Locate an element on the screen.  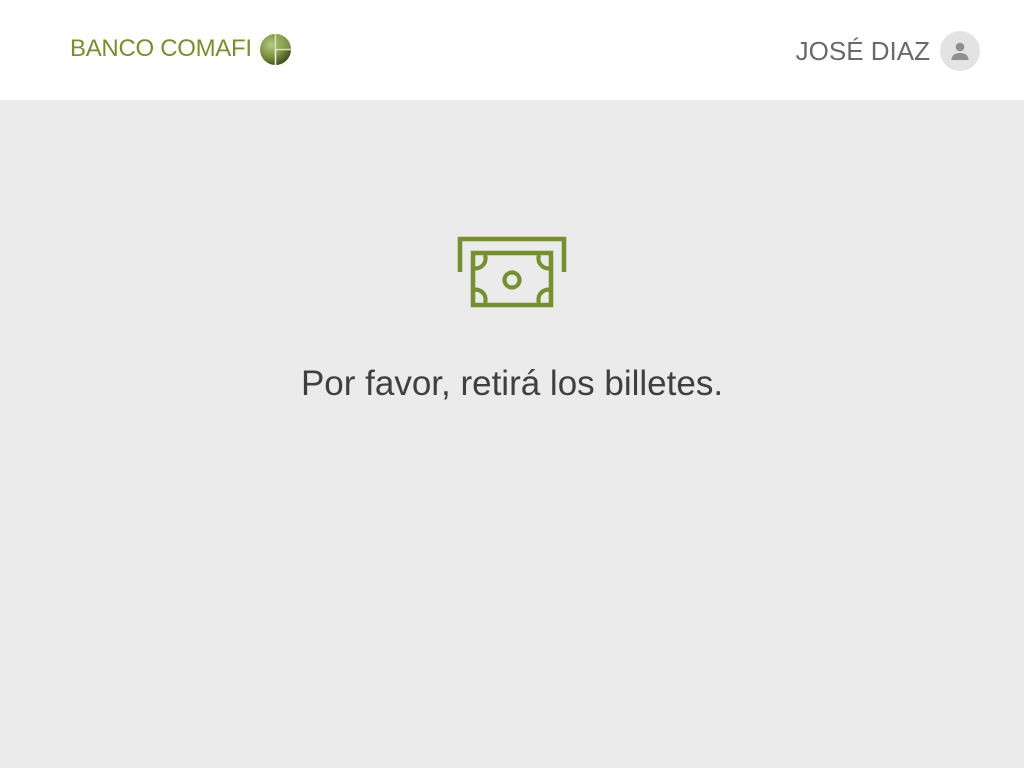
cash-dispense-icon is located at coordinates (512, 272).